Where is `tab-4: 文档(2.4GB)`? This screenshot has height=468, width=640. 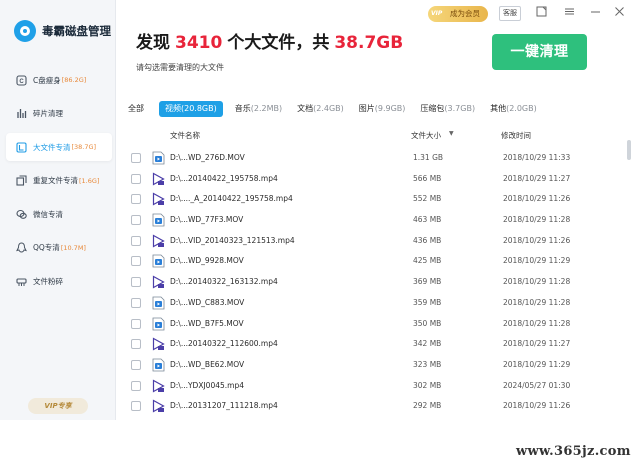 tab-4: 文档(2.4GB) is located at coordinates (320, 109).